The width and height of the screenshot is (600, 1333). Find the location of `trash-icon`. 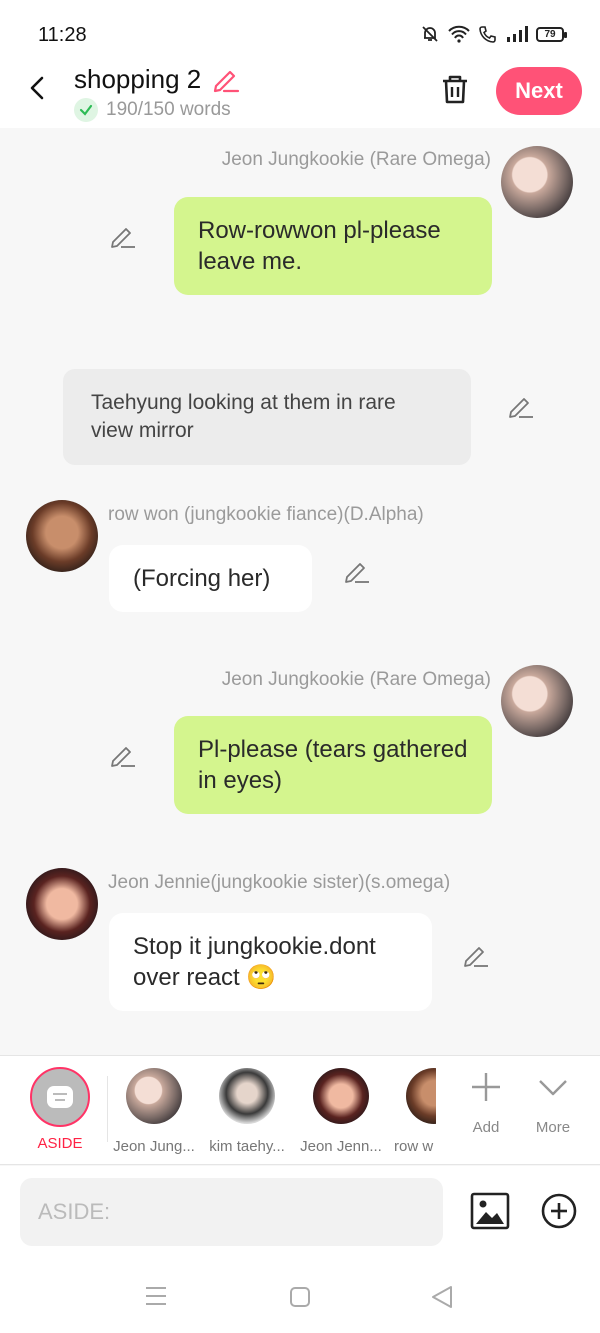

trash-icon is located at coordinates (455, 89).